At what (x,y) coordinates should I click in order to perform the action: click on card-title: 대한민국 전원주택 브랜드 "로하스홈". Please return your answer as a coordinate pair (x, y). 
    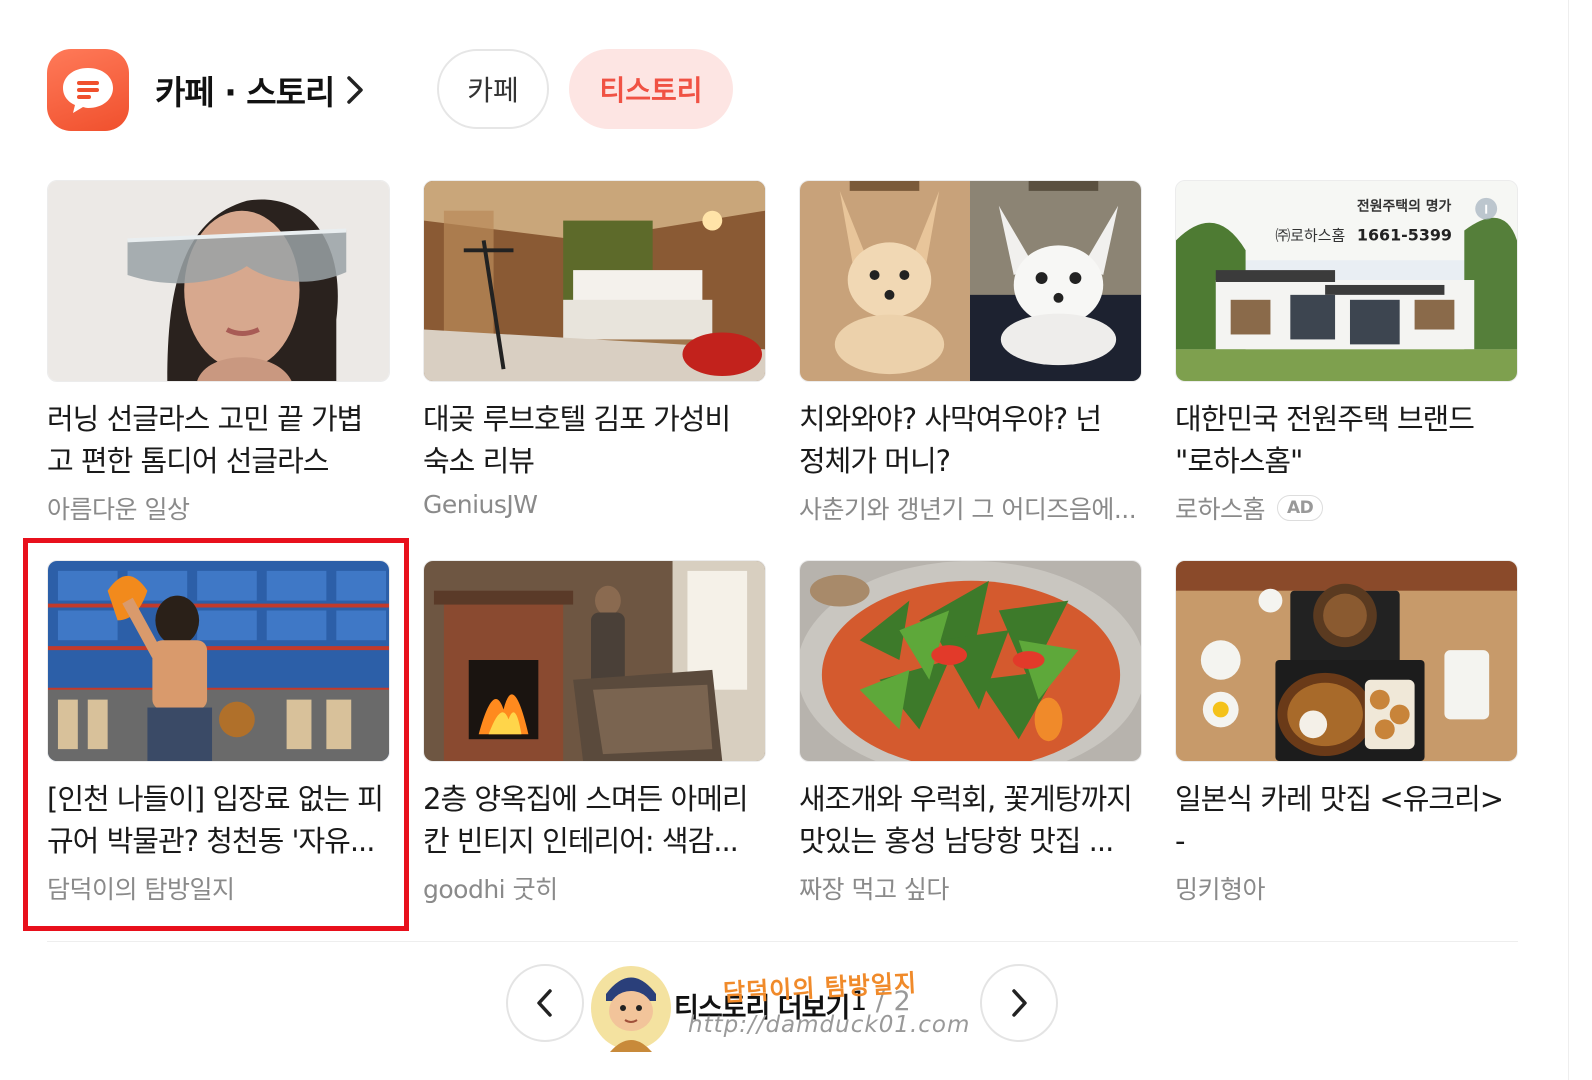
    Looking at the image, I should click on (1325, 440).